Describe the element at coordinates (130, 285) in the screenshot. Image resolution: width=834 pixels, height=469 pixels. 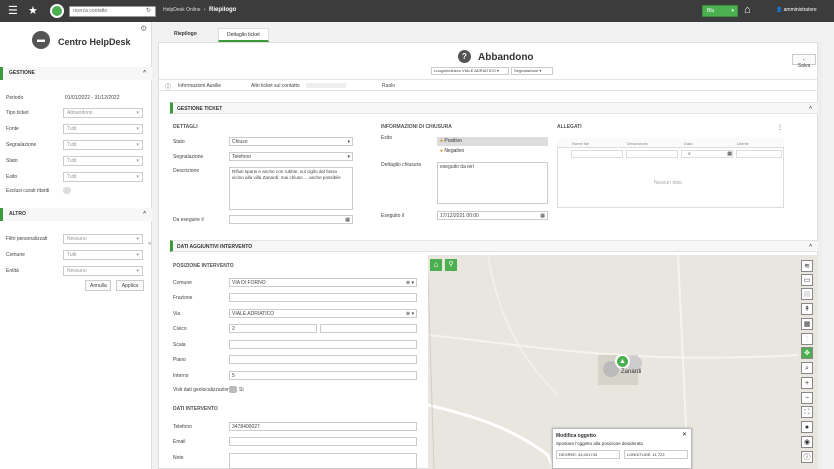
I see `apply-button: Applica` at that location.